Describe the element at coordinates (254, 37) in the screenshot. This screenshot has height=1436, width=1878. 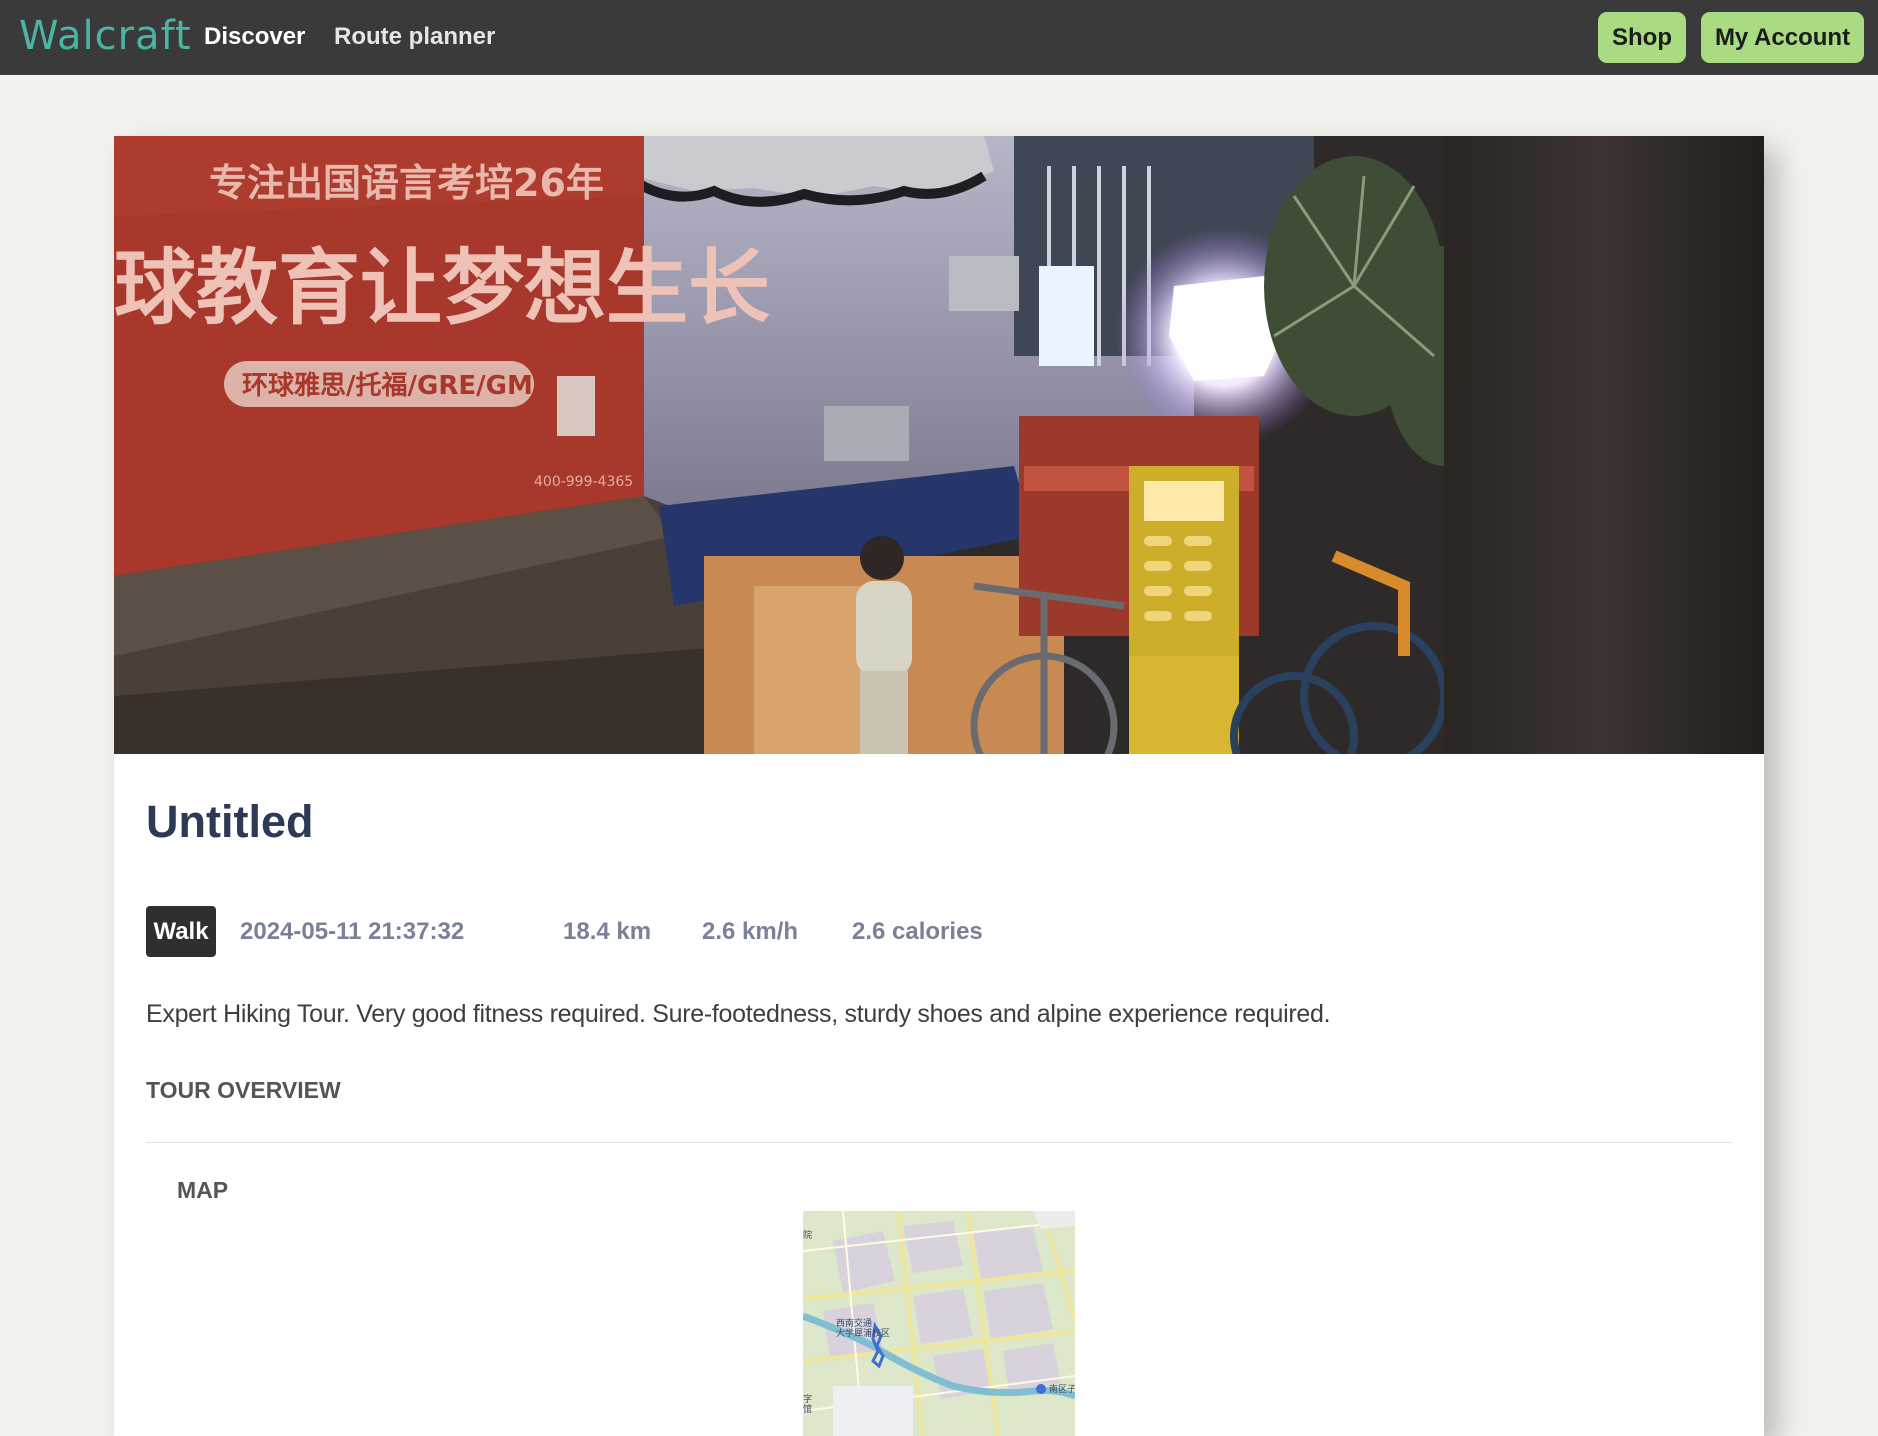
I see `nav-link-discover: Discover` at that location.